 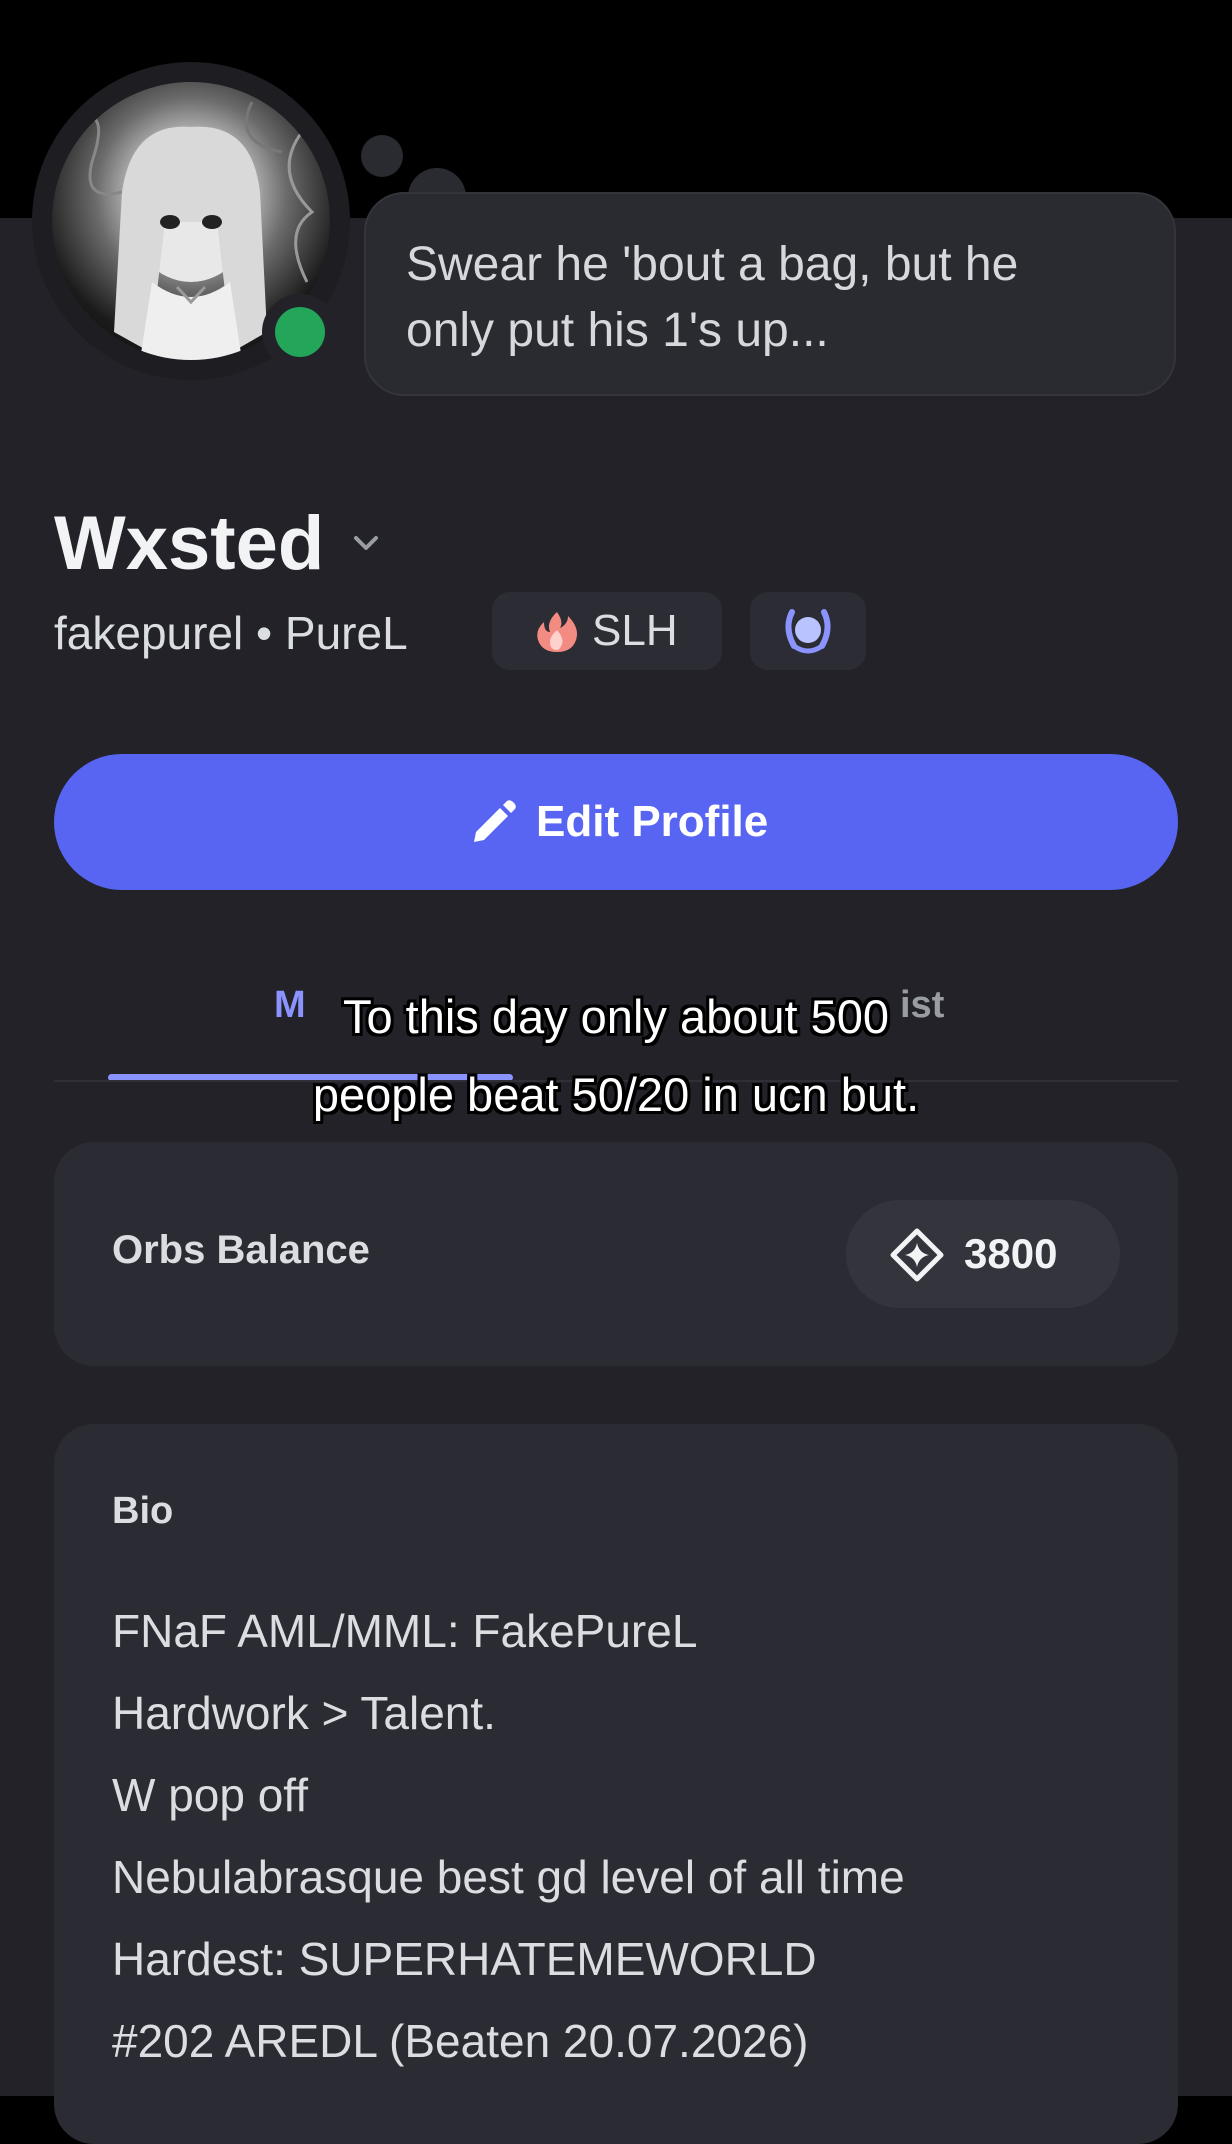 What do you see at coordinates (917, 1255) in the screenshot?
I see `orb-icon` at bounding box center [917, 1255].